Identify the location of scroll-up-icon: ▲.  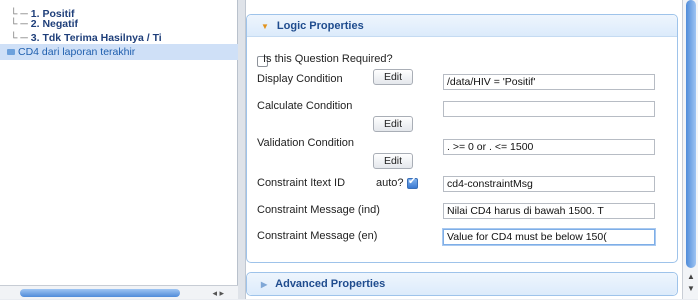
(690, 277).